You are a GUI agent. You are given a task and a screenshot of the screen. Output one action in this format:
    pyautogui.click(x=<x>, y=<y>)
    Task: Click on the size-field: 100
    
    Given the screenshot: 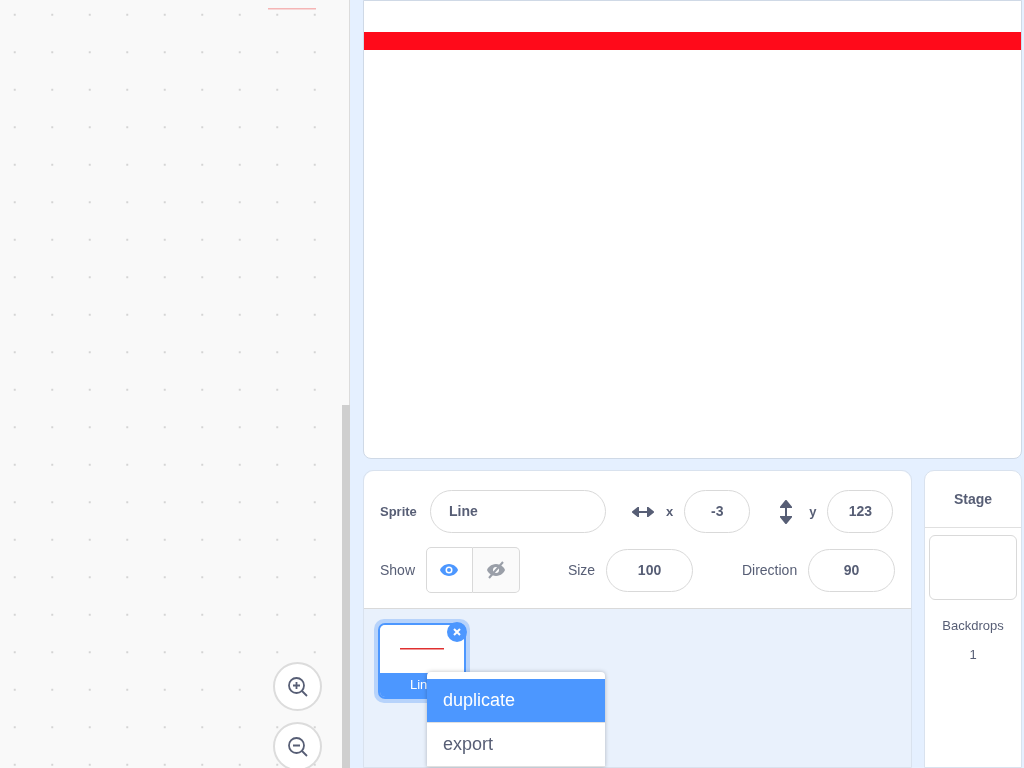 What is the action you would take?
    pyautogui.click(x=649, y=570)
    